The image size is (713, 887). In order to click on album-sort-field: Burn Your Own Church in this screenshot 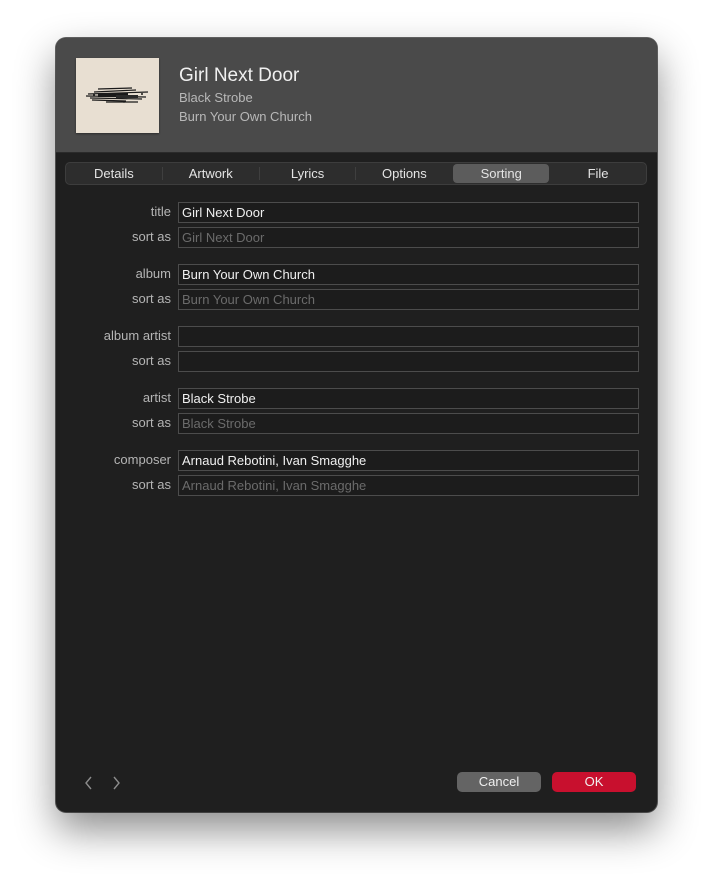, I will do `click(408, 299)`.